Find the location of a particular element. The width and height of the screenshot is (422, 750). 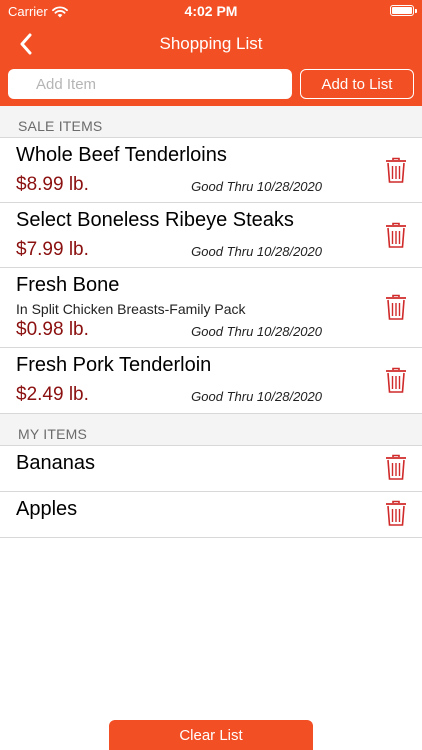

clear-list-button: Clear List is located at coordinates (211, 735).